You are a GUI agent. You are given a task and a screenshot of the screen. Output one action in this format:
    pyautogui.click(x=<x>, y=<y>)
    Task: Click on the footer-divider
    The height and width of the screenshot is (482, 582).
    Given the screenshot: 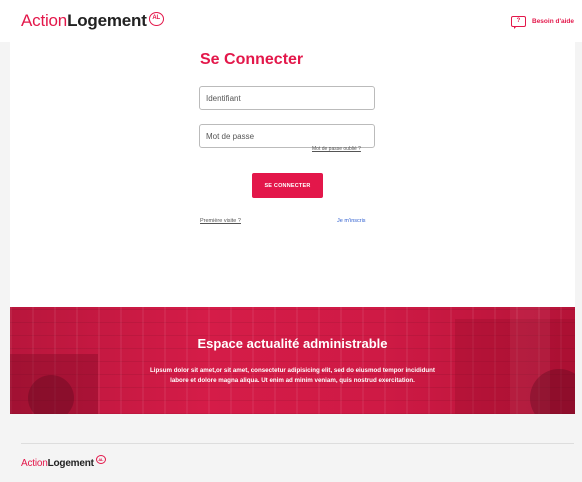 What is the action you would take?
    pyautogui.click(x=297, y=443)
    